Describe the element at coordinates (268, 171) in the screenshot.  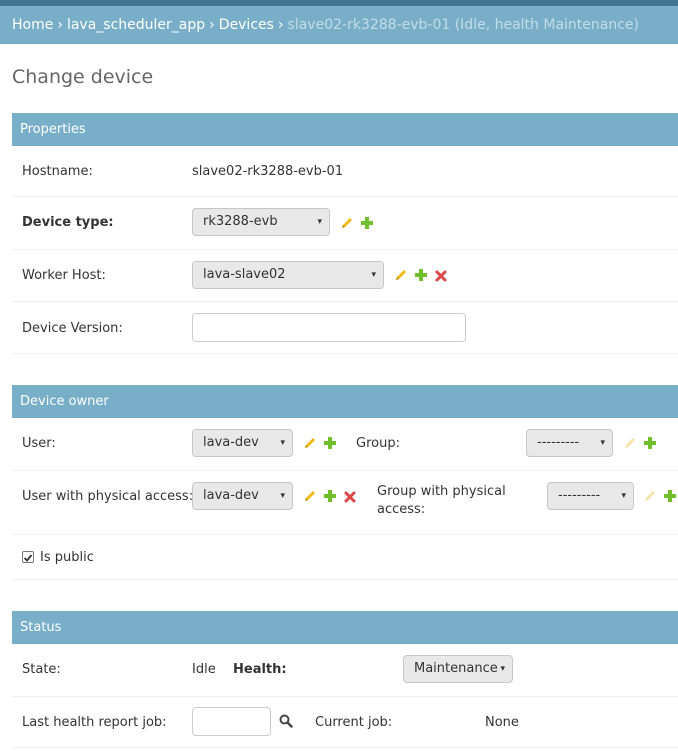
I see `hostname-value: slave02-rk3288-evb-01` at that location.